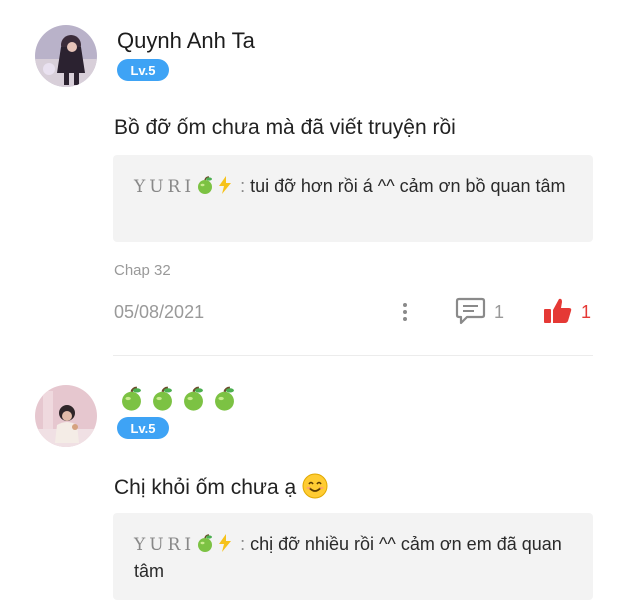  I want to click on comment-text: Chị khỏi ốm chưa ạ, so click(221, 486).